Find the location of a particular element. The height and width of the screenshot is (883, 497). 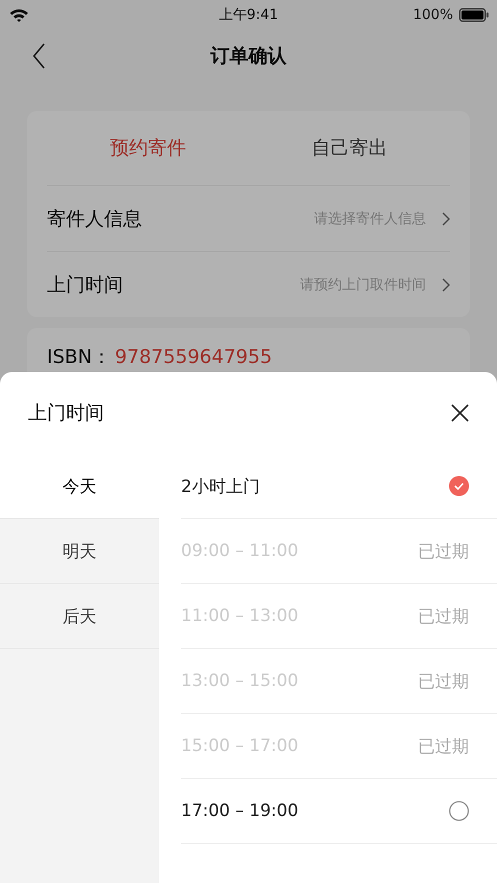

isbn-value: 9787559647955 is located at coordinates (193, 357).